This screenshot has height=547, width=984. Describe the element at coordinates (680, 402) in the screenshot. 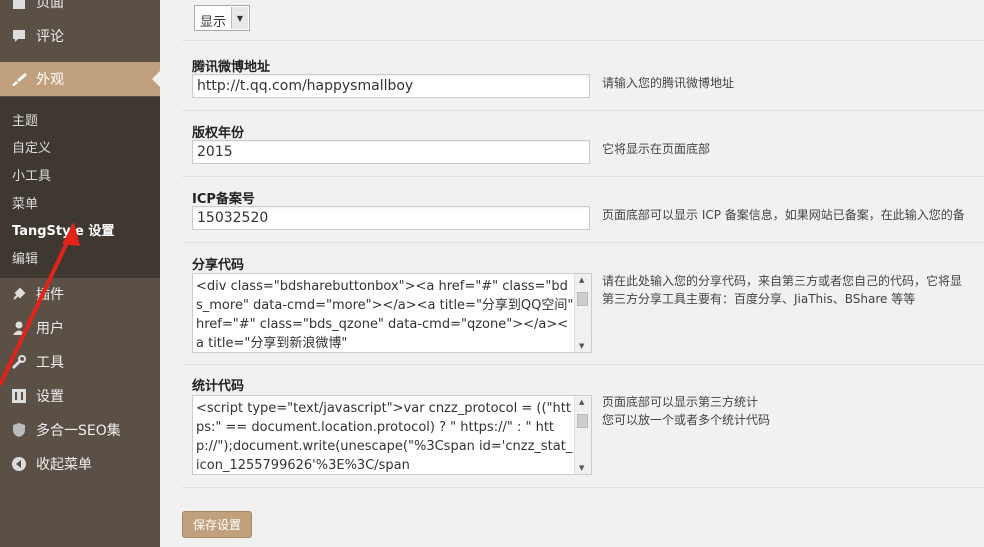

I see `stats-code-description: 页面底部可以显示第三方统计` at that location.